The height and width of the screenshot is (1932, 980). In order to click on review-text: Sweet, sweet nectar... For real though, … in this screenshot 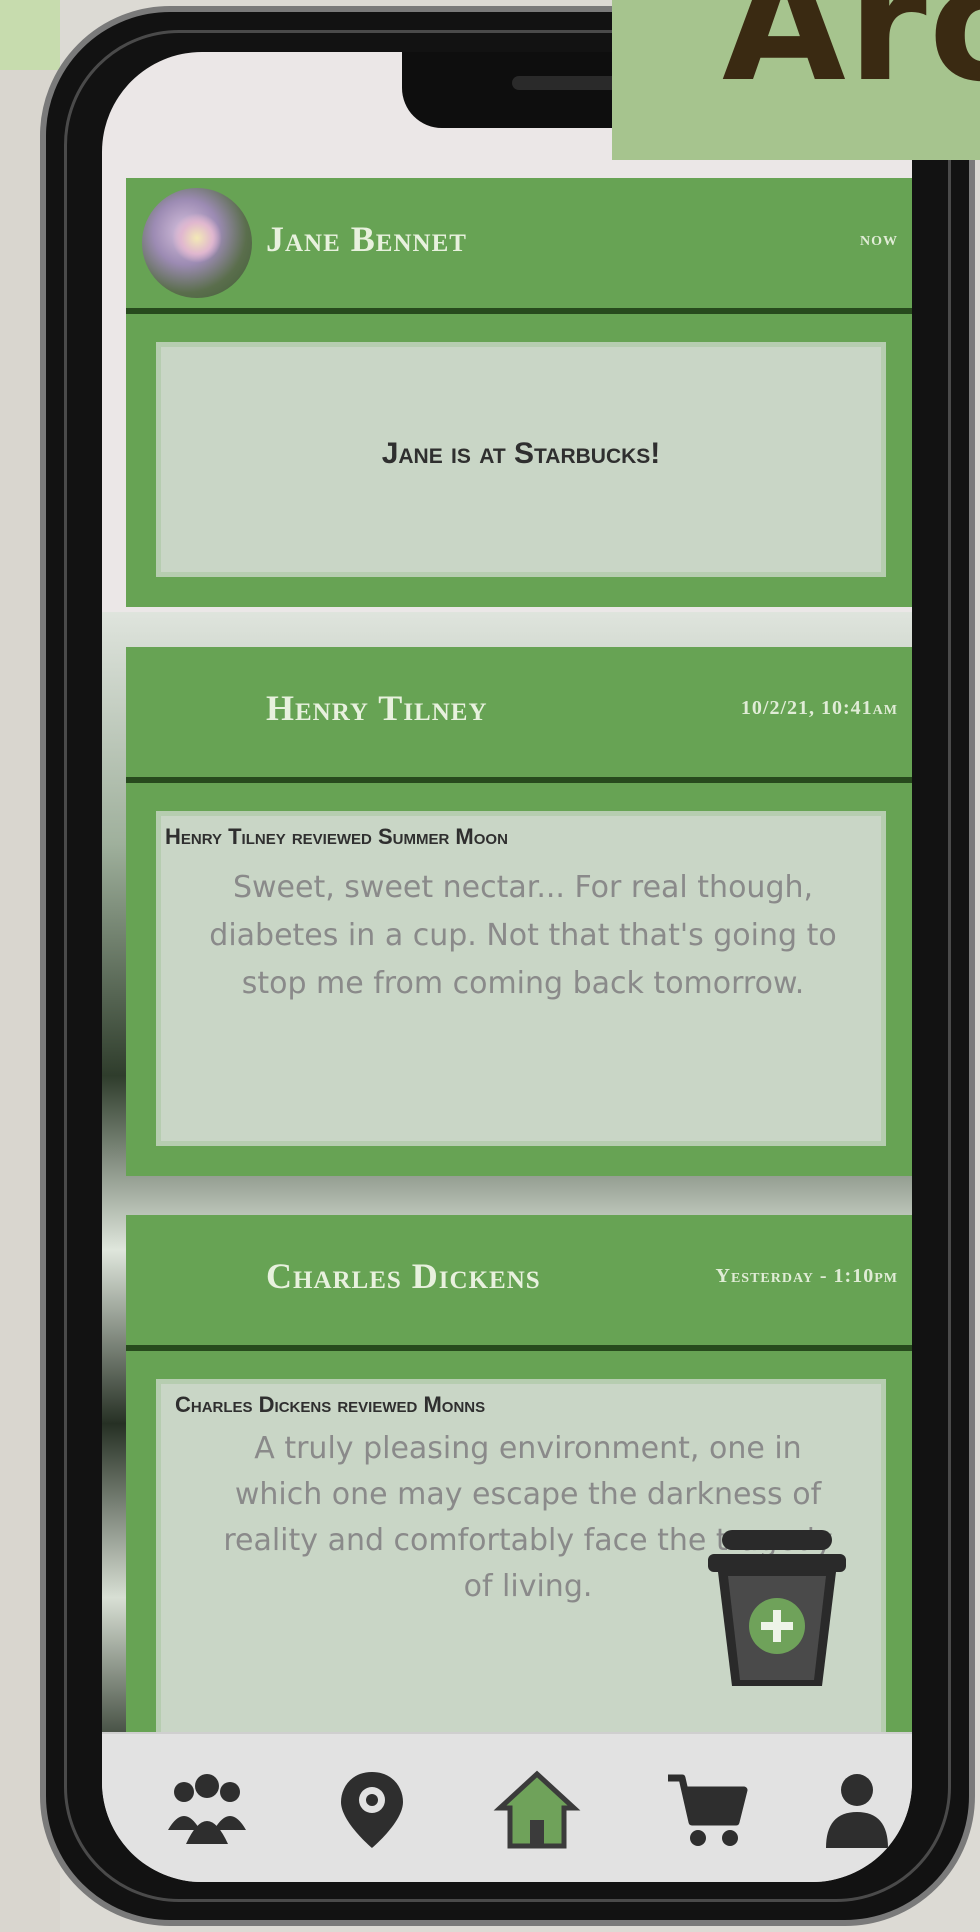, I will do `click(523, 935)`.